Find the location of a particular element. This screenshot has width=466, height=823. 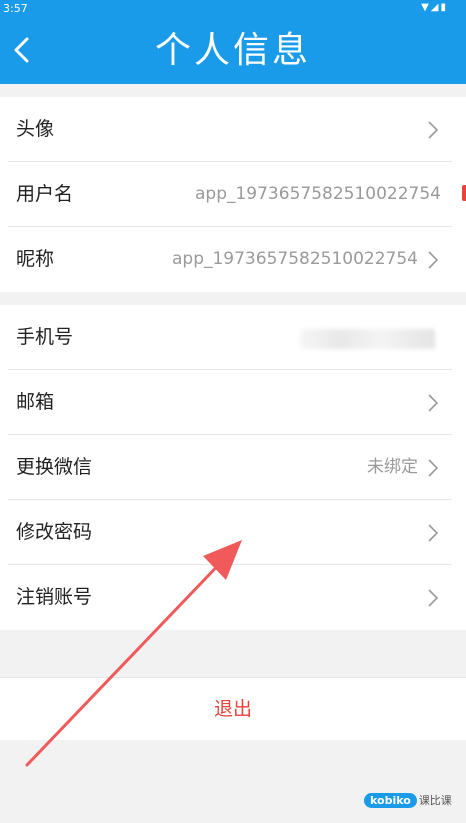

status-time: 3:57 is located at coordinates (15, 8).